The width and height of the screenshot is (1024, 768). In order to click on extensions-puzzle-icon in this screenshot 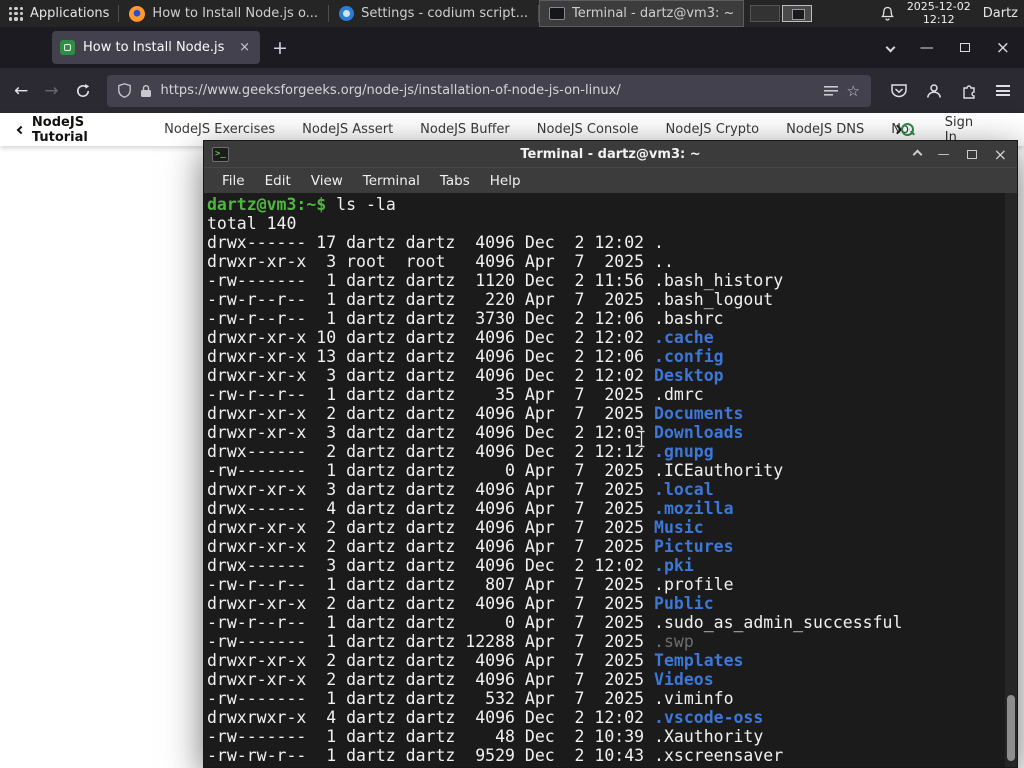, I will do `click(969, 91)`.